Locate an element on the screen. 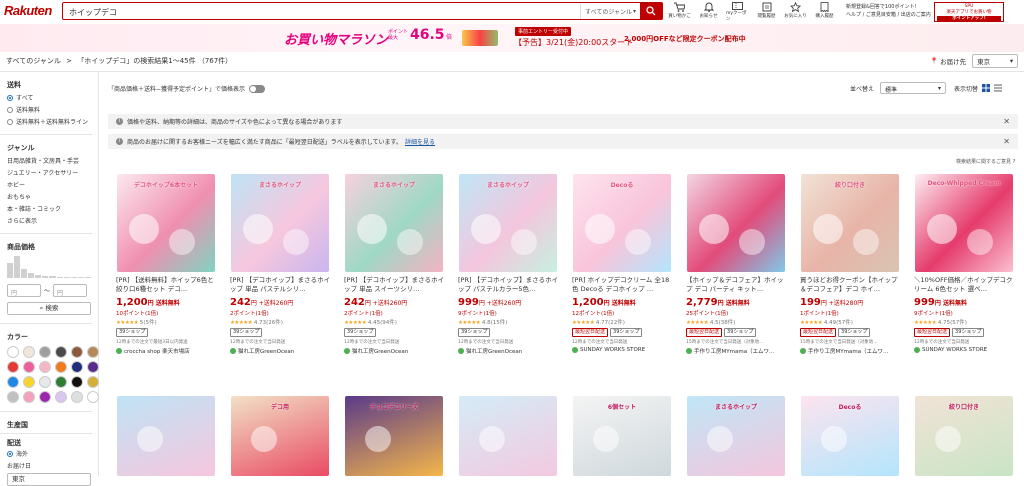  genre-link: 日用品雑貨・文房具・手芸 is located at coordinates (52, 160).